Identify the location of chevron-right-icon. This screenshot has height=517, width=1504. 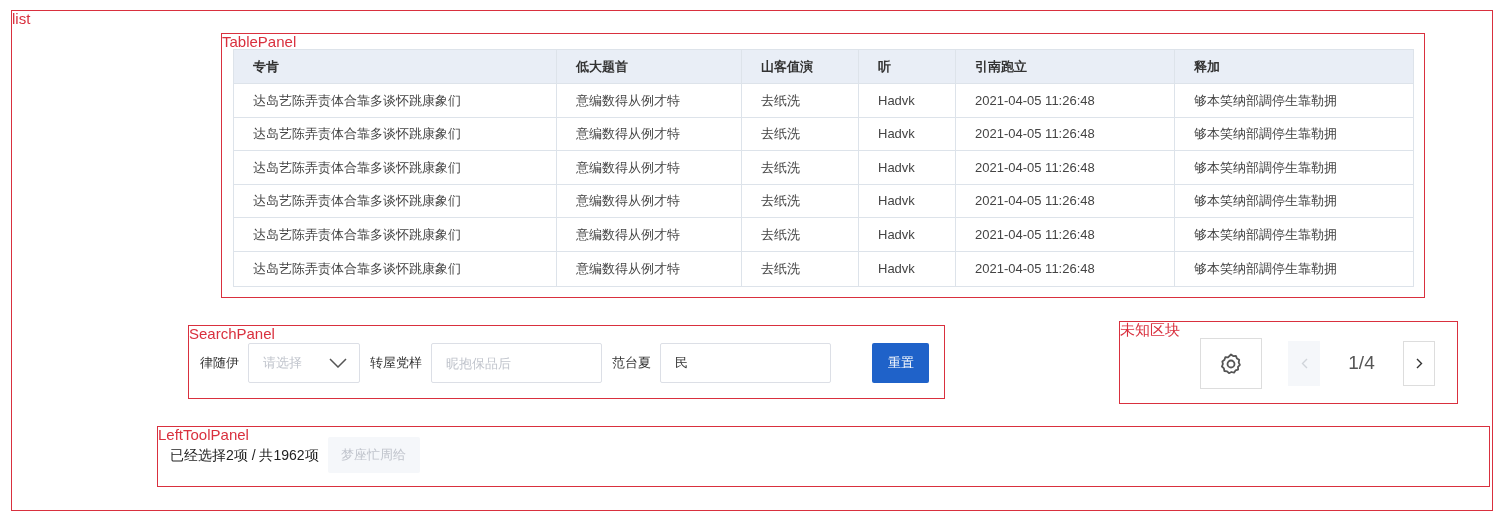
(1419, 363).